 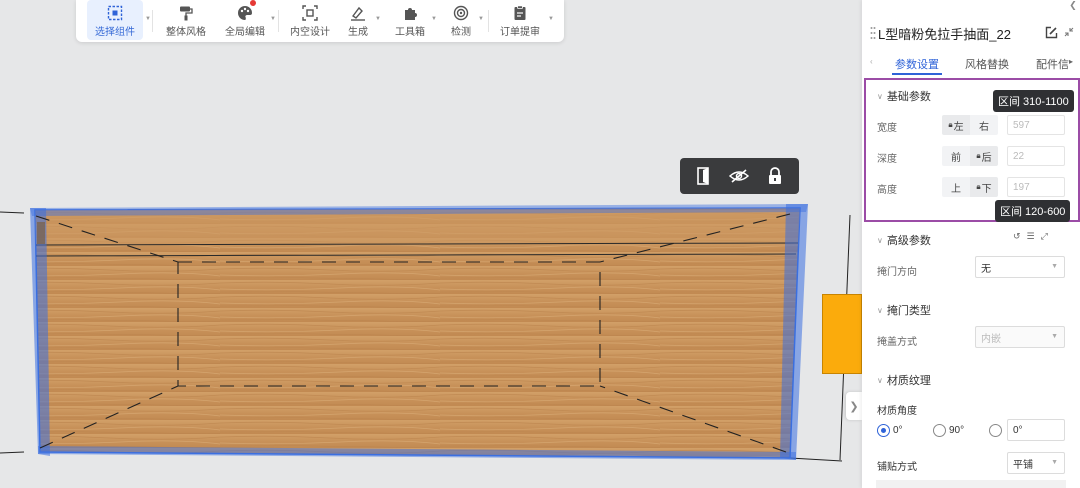 What do you see at coordinates (1036, 463) in the screenshot?
I see `paste-mode-select: 平铺 ▼` at bounding box center [1036, 463].